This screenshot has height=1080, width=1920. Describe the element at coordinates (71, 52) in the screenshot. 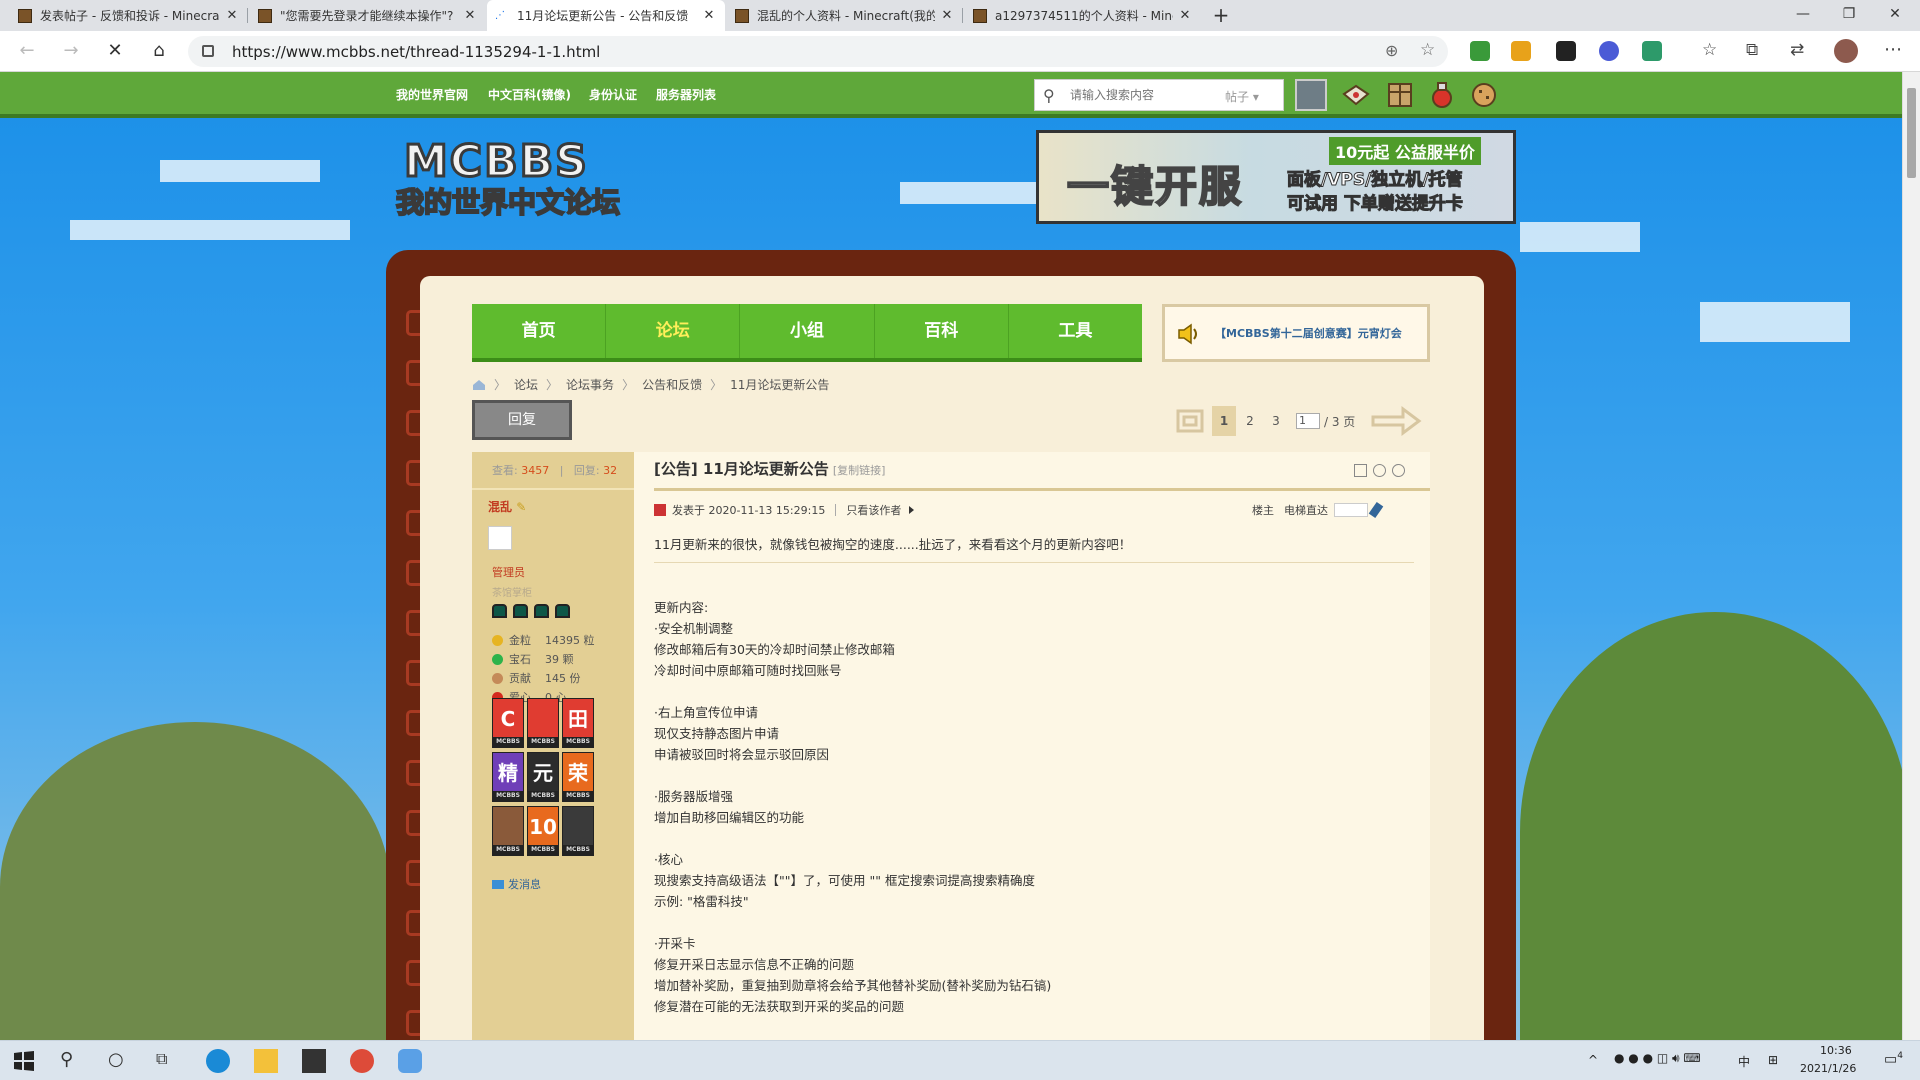

I see `forward-button: →` at that location.